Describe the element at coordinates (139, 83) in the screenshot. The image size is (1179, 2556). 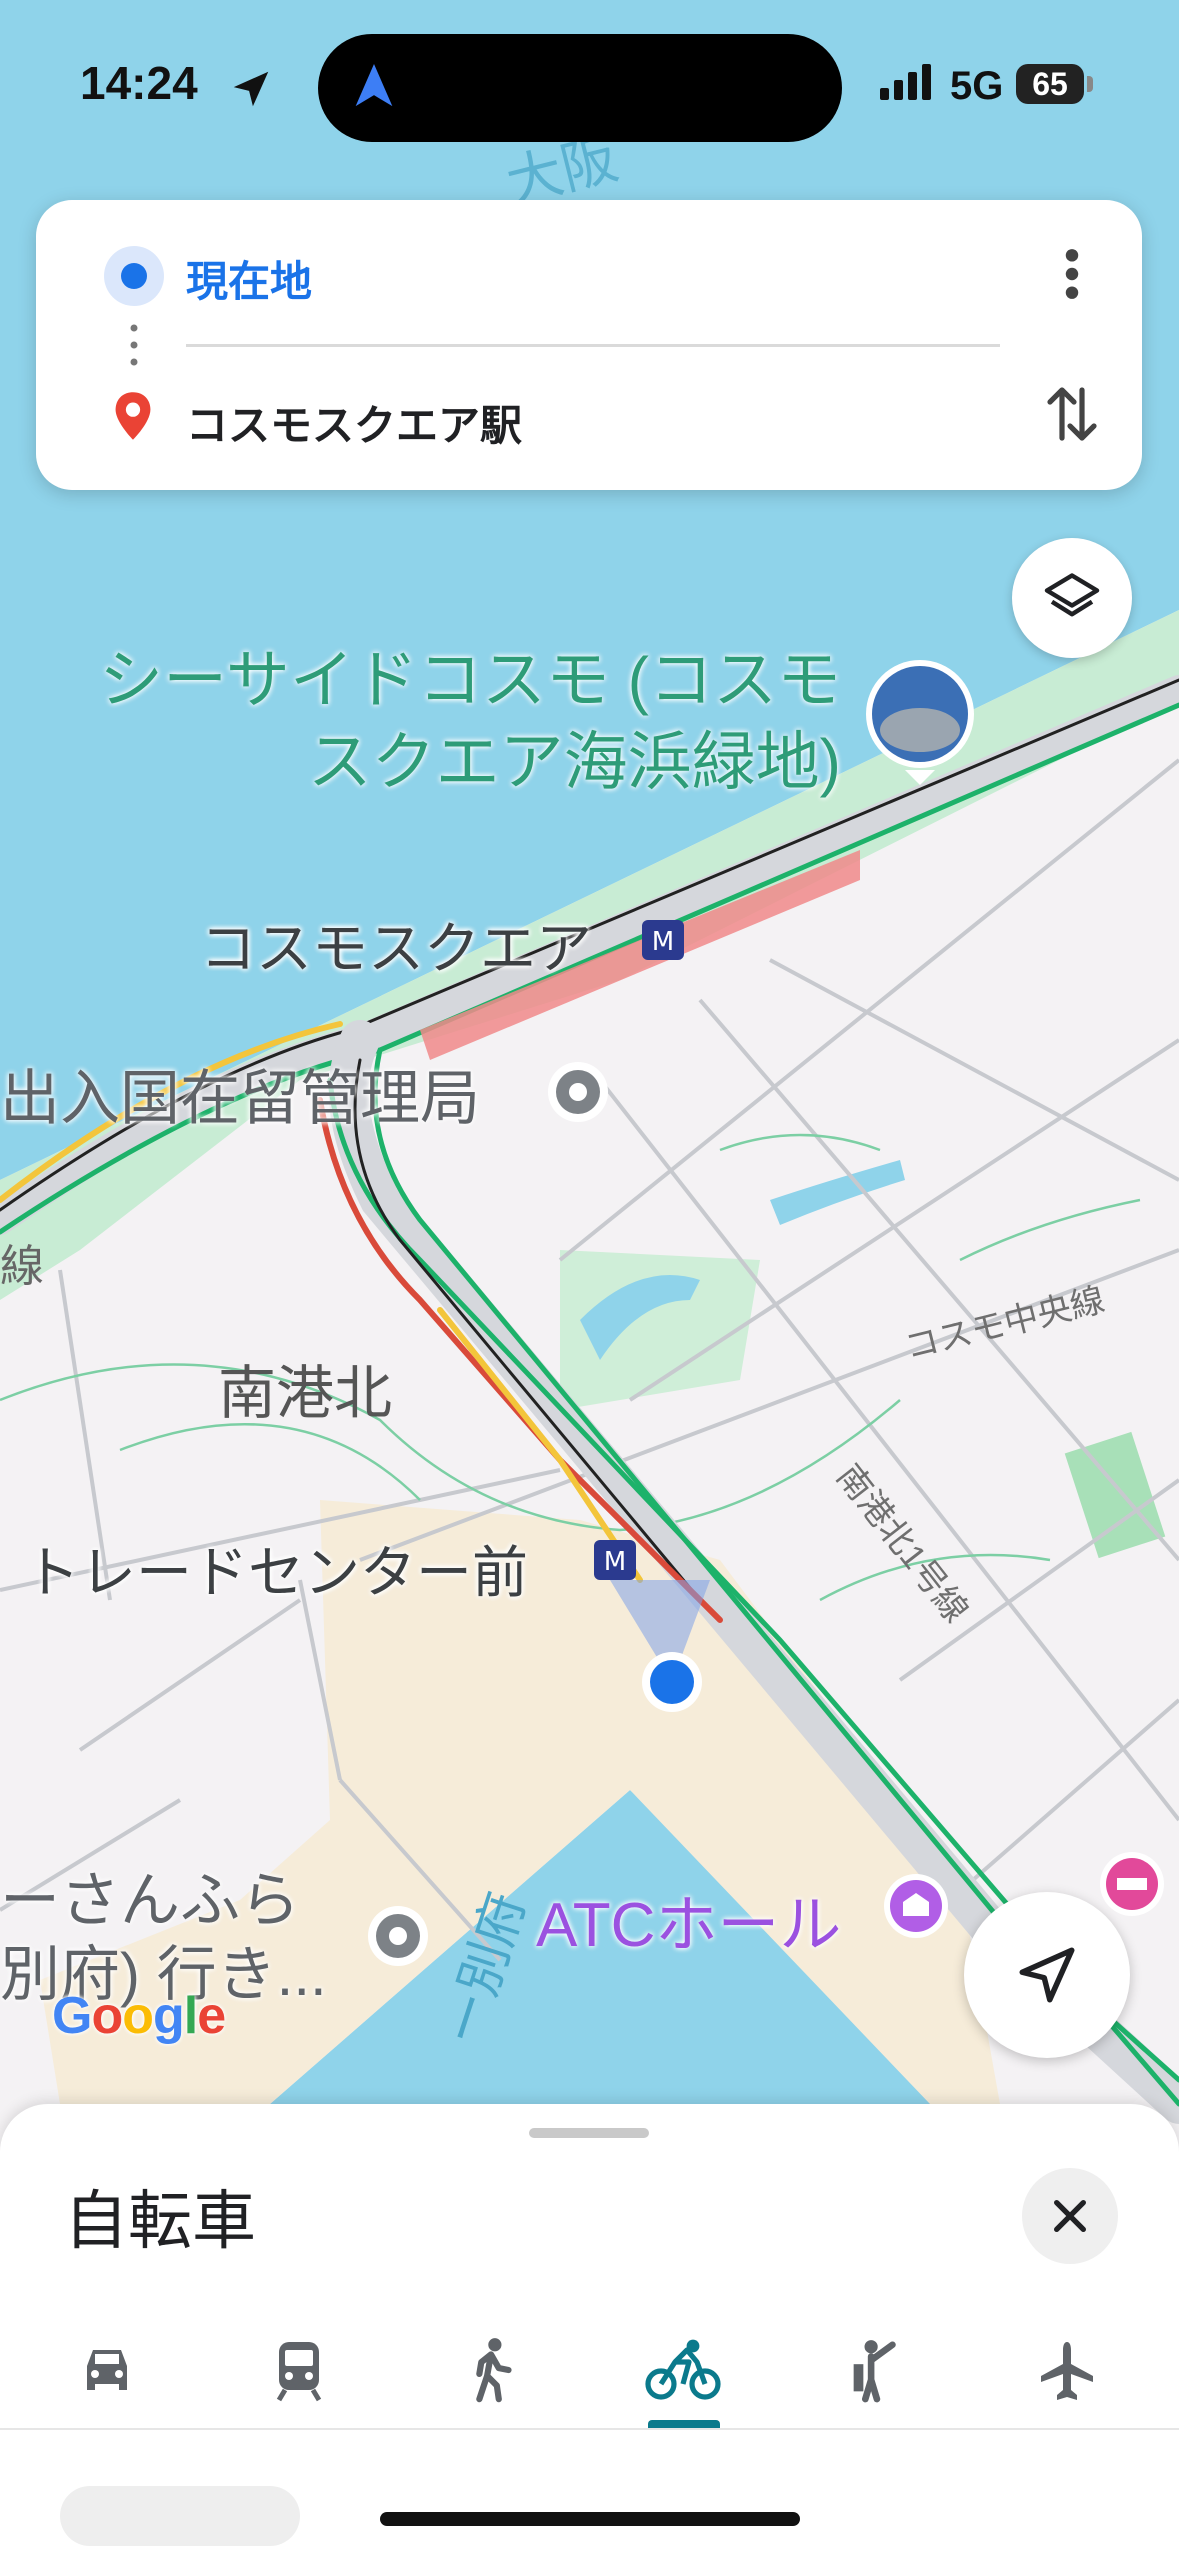
I see `status-time: 14:24` at that location.